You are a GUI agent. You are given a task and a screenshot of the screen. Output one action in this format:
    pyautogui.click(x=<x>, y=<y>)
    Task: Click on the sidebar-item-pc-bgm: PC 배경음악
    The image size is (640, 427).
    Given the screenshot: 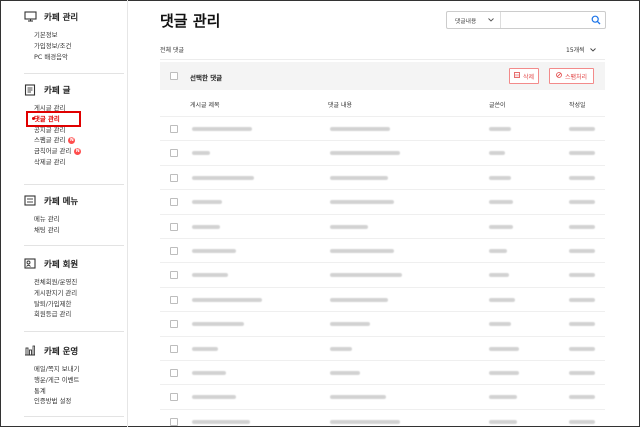 What is the action you would take?
    pyautogui.click(x=79, y=57)
    